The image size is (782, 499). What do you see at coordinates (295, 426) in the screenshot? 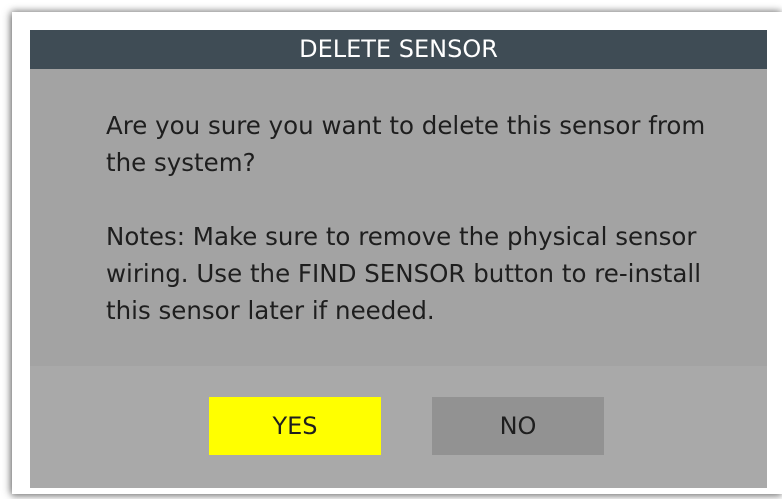
I see `yes-button: YES` at bounding box center [295, 426].